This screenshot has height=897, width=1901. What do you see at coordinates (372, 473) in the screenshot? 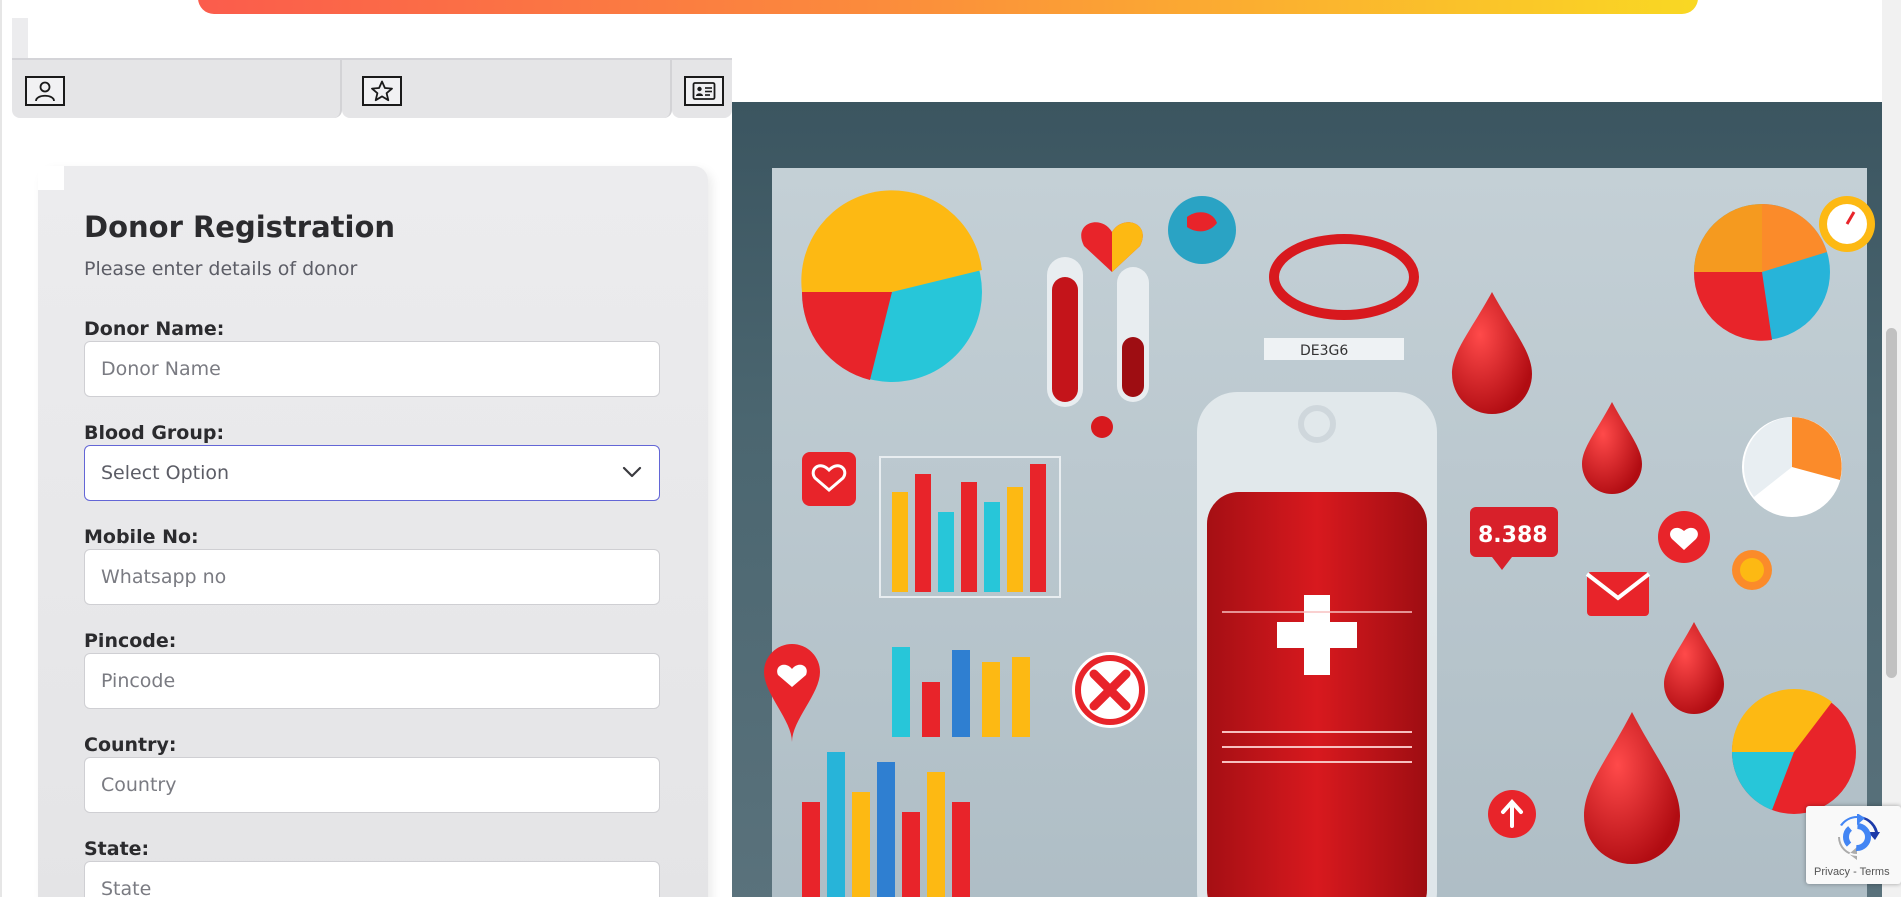
I see `blood-group-select: Select Option` at bounding box center [372, 473].